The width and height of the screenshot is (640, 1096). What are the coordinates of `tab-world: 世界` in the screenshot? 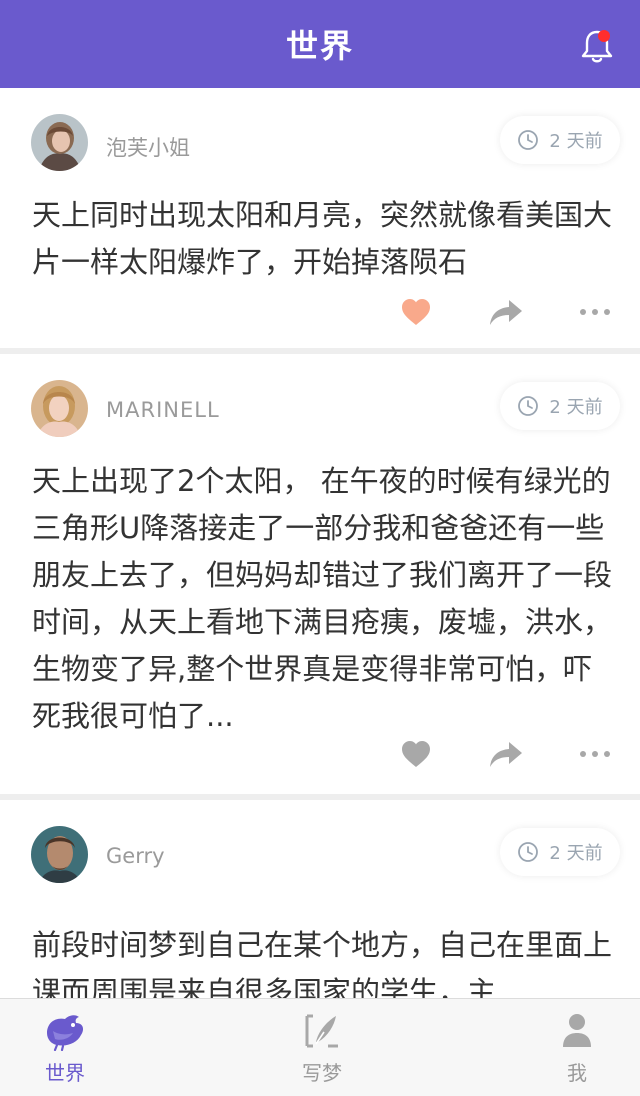 It's located at (65, 1047).